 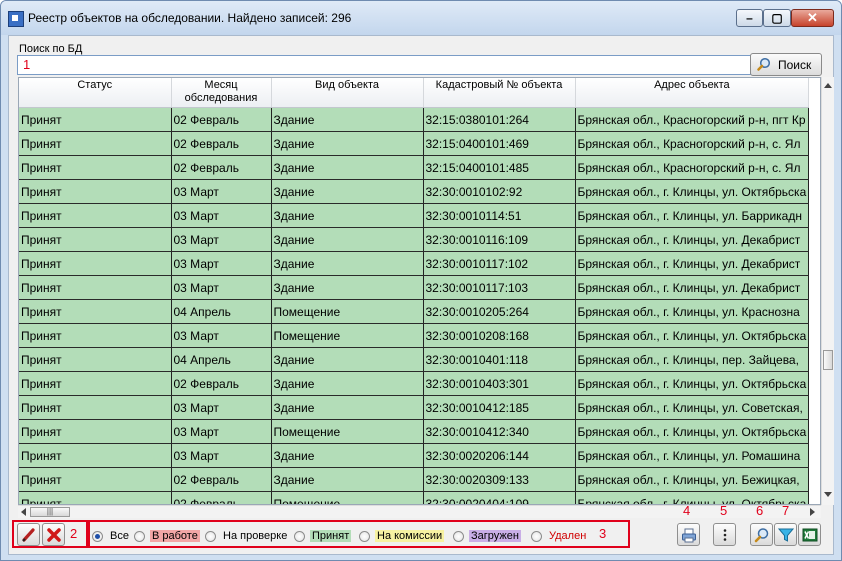 What do you see at coordinates (749, 18) in the screenshot?
I see `minimize-button: –` at bounding box center [749, 18].